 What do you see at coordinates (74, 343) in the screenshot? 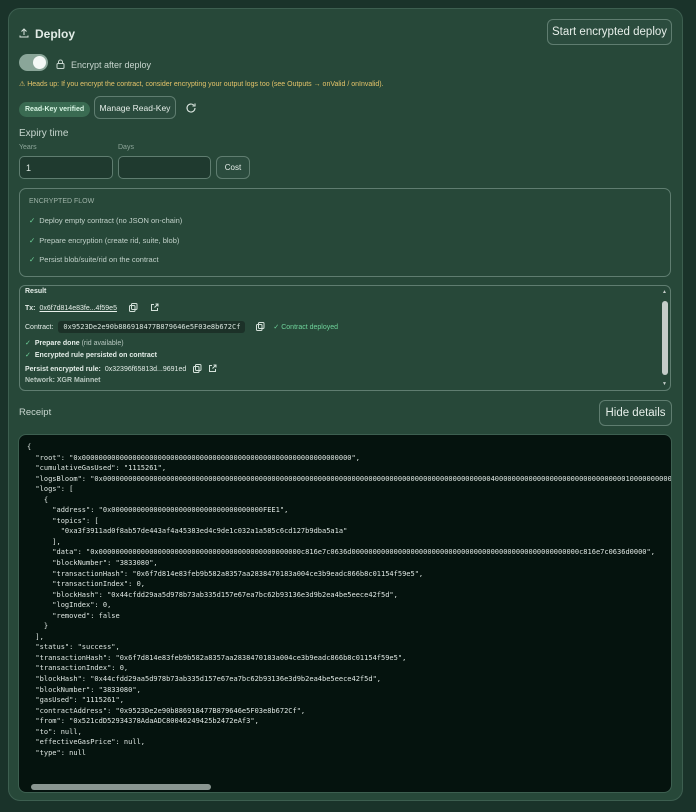
I see `prepare-done-row: ✓ Prepare done (rid available)` at bounding box center [74, 343].